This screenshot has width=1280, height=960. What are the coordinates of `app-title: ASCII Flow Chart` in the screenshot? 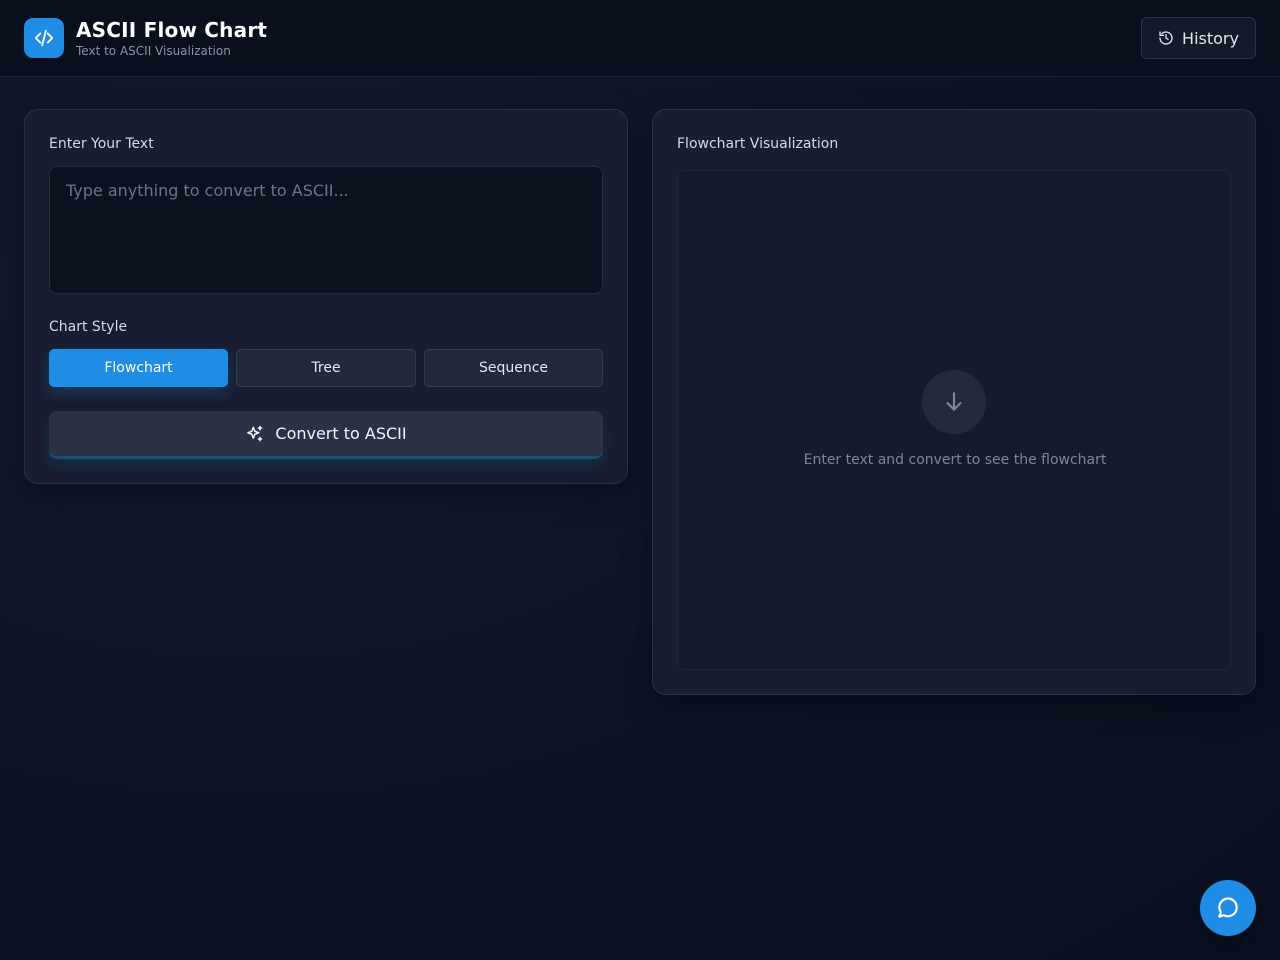 It's located at (172, 30).